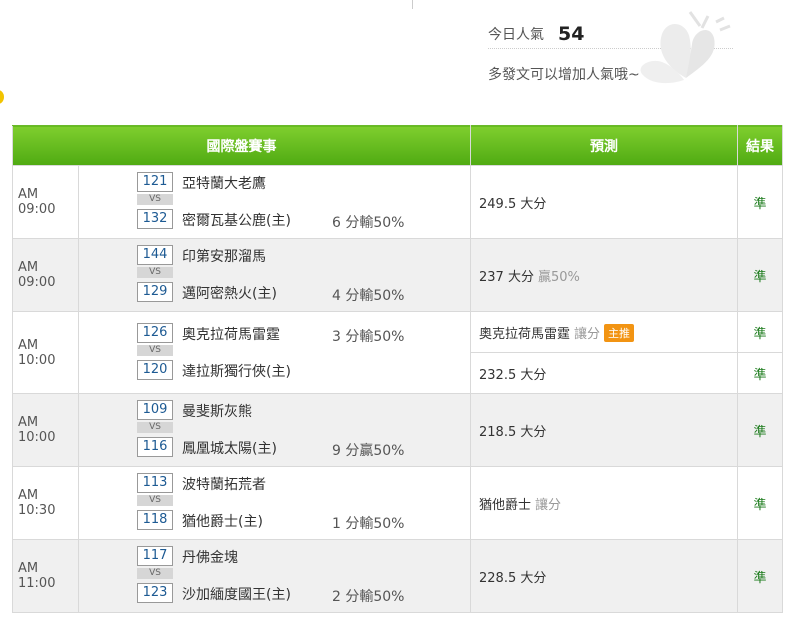 Image resolution: width=793 pixels, height=624 pixels. Describe the element at coordinates (229, 448) in the screenshot. I see `away-team-name: 鳳凰城太陽(主)` at that location.